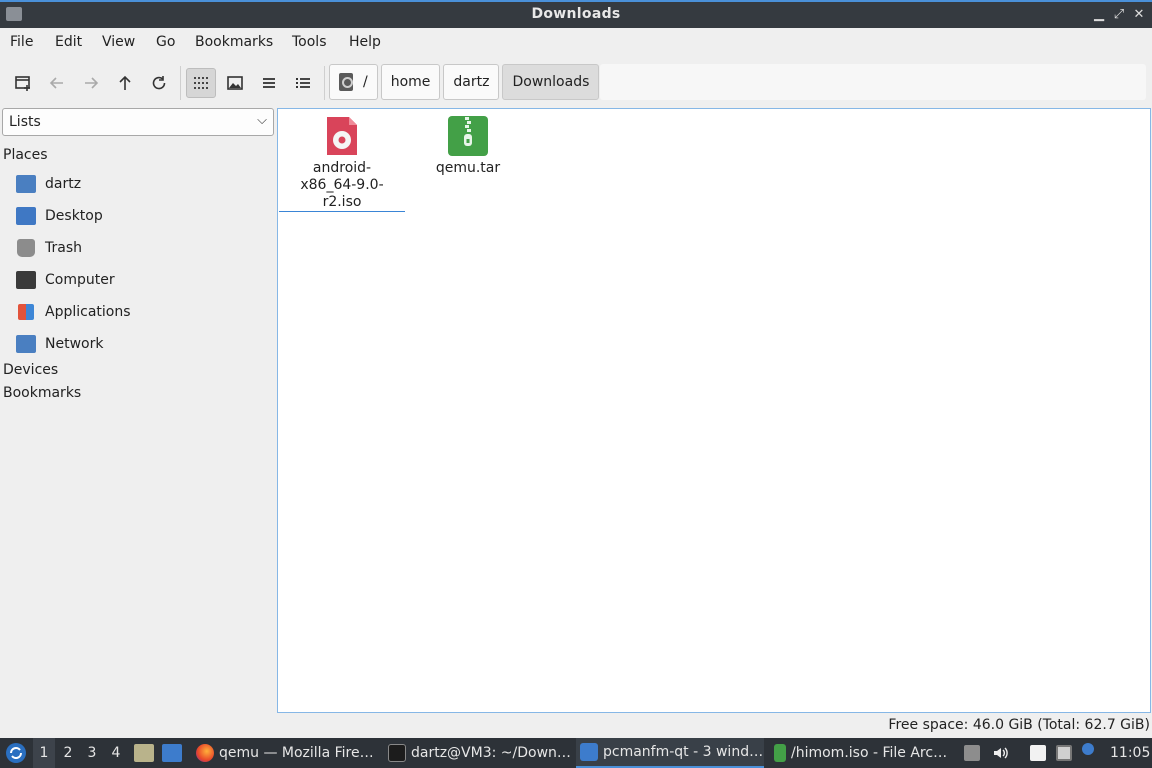 The width and height of the screenshot is (1152, 768). I want to click on home-folder-icon, so click(26, 184).